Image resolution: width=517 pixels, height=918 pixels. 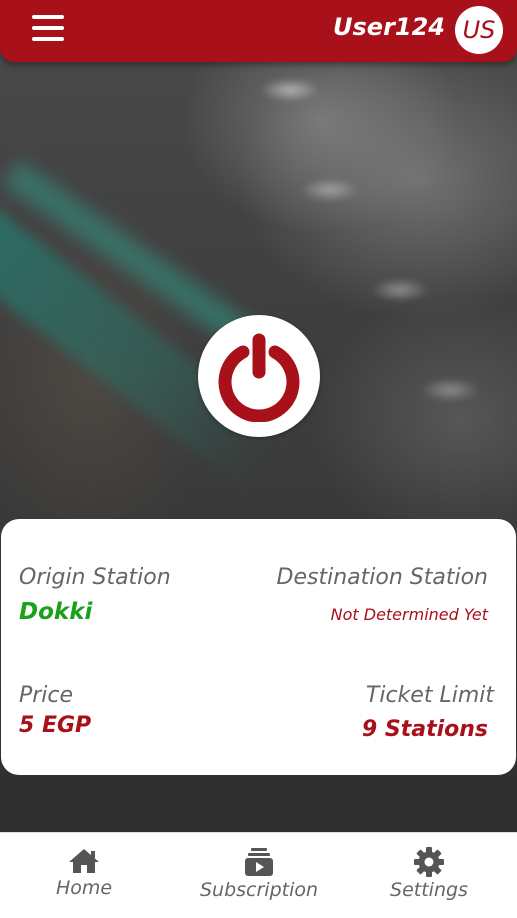 I want to click on nav-subscription: Subscription, so click(x=259, y=874).